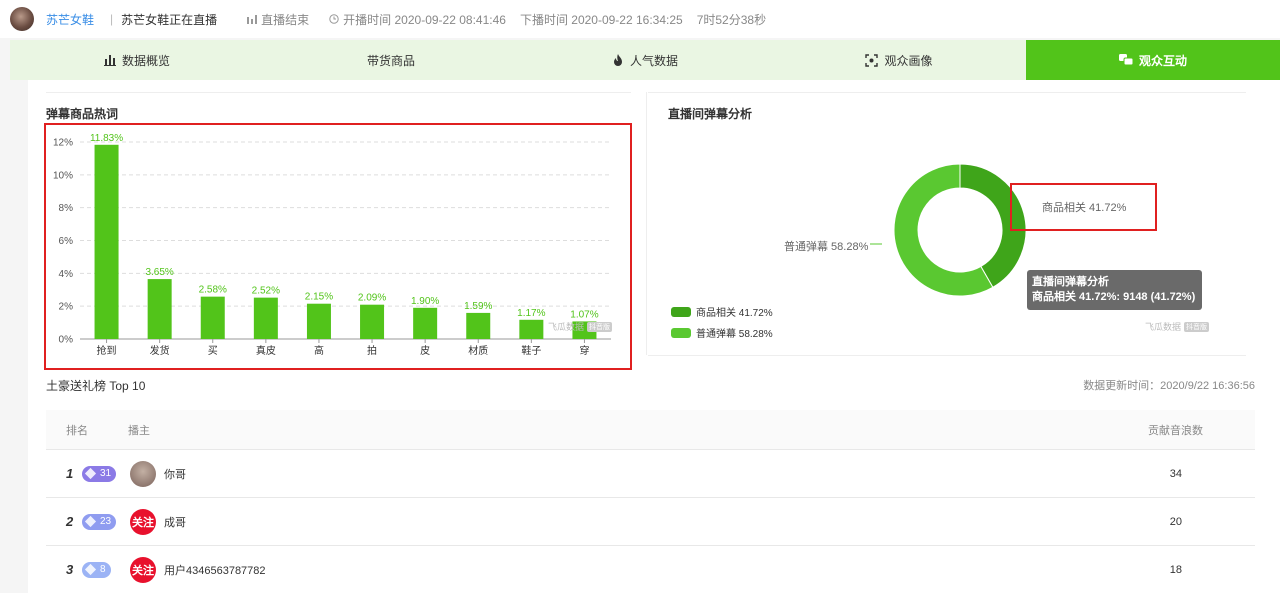  I want to click on flame-icon, so click(617, 59).